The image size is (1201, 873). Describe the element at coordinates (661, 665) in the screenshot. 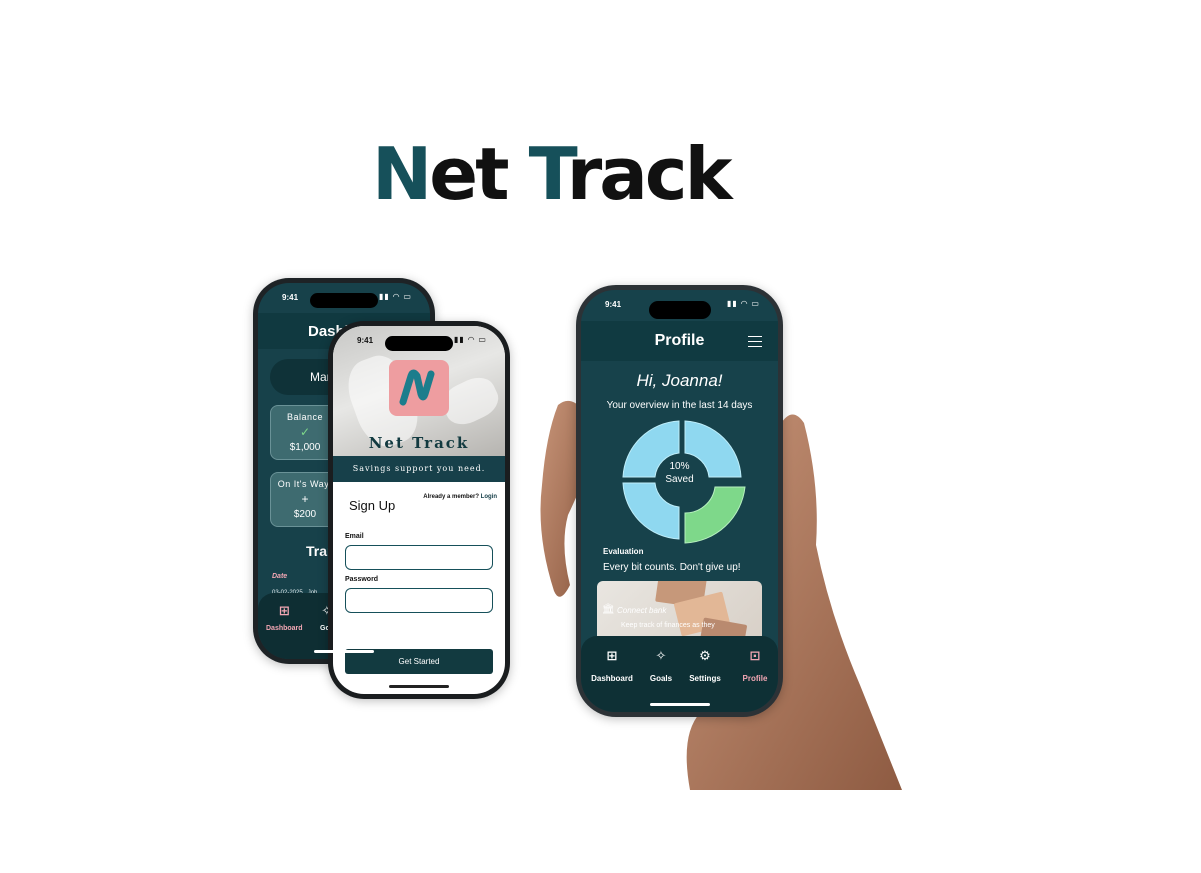

I see `nav-goals: ✧ Goals` at that location.